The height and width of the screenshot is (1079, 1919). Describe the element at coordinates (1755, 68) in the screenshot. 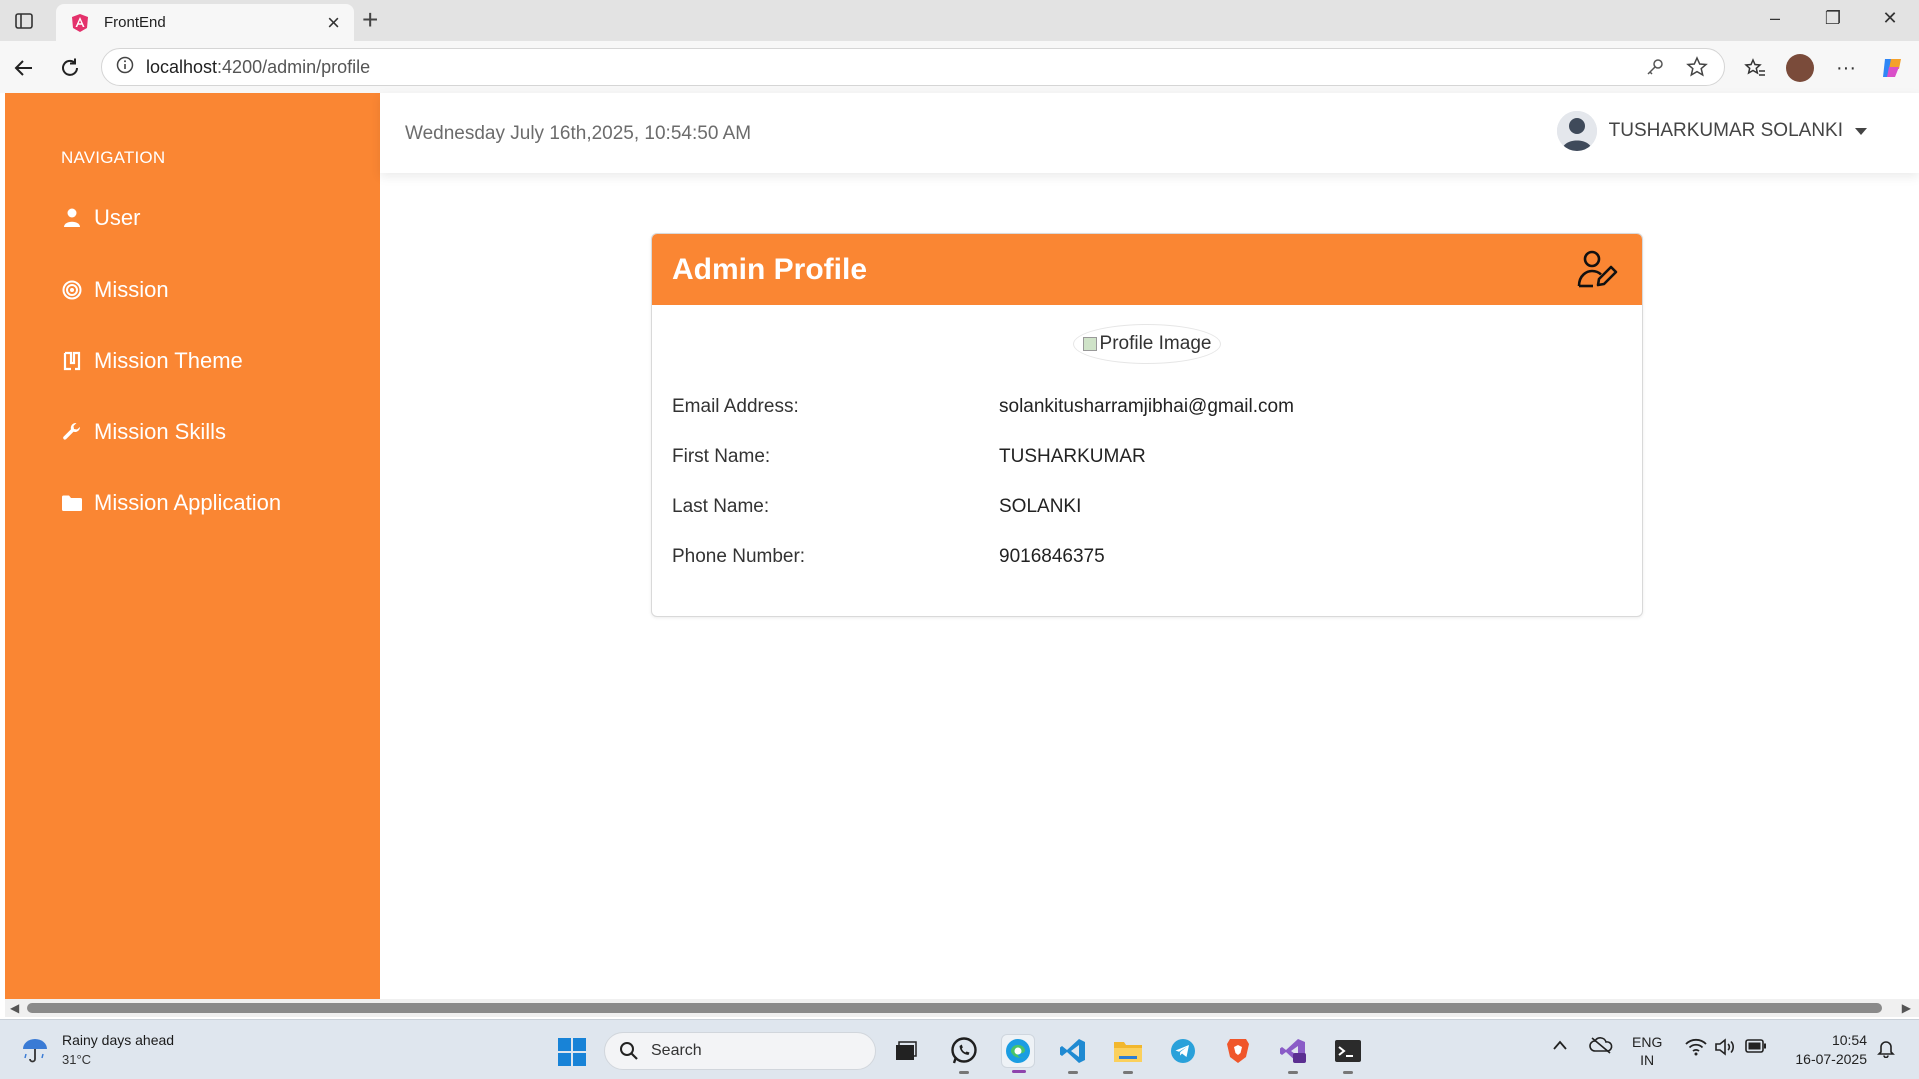

I see `favorites-icon` at that location.